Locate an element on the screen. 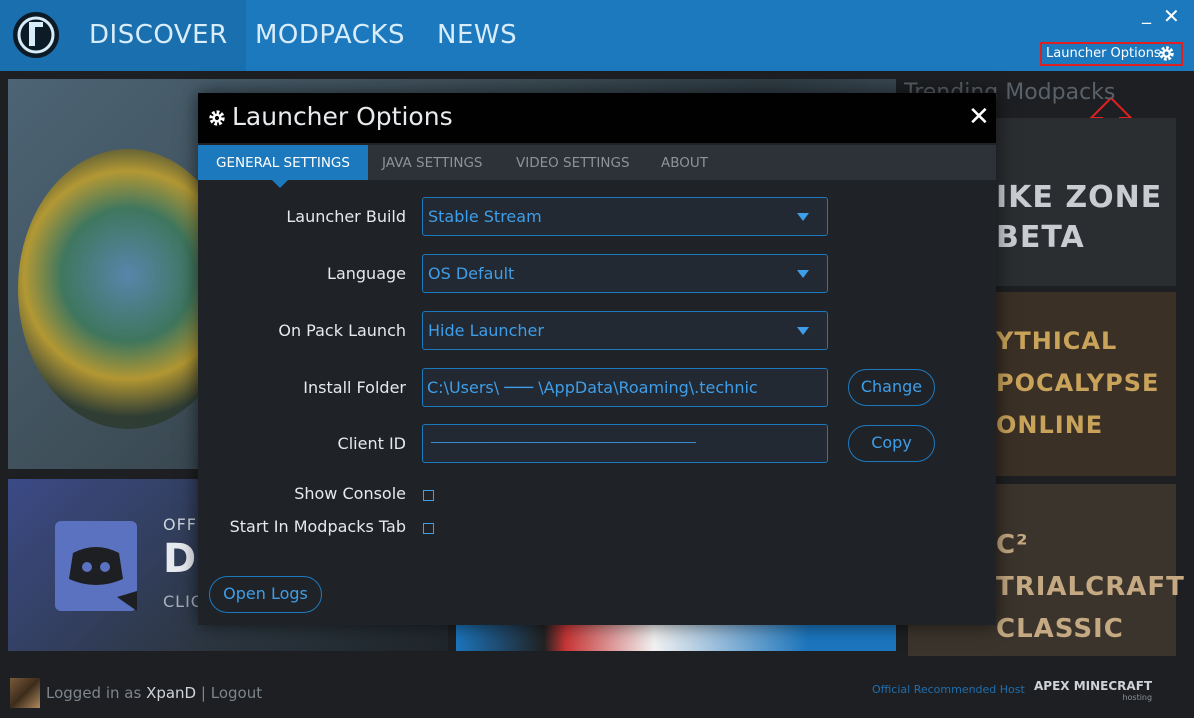 The image size is (1194, 718). apex-logo: APEX MINECRAFT hosting is located at coordinates (1093, 690).